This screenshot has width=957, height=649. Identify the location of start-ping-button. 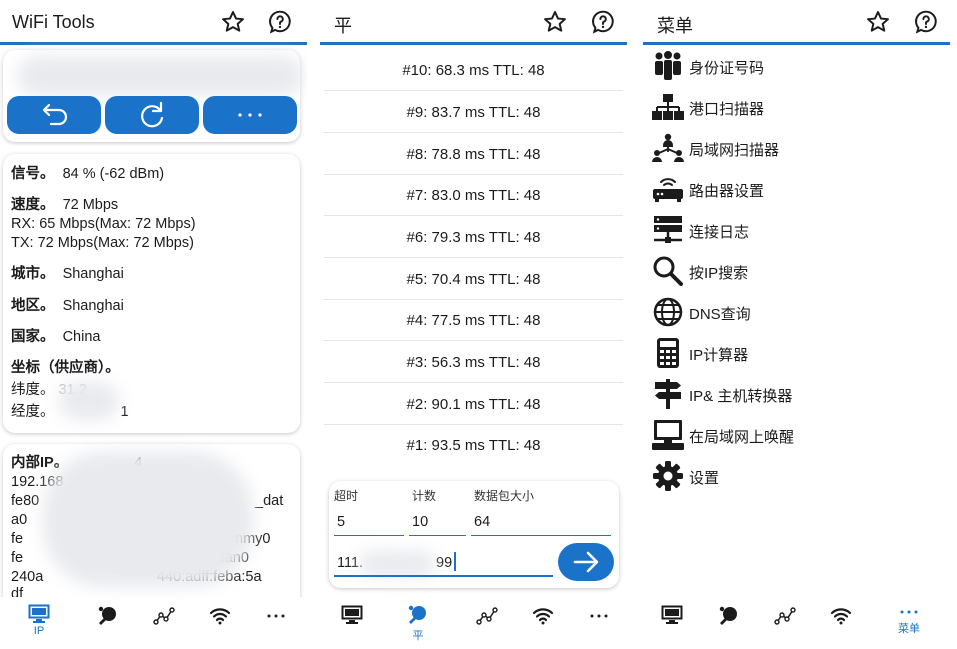
(586, 562).